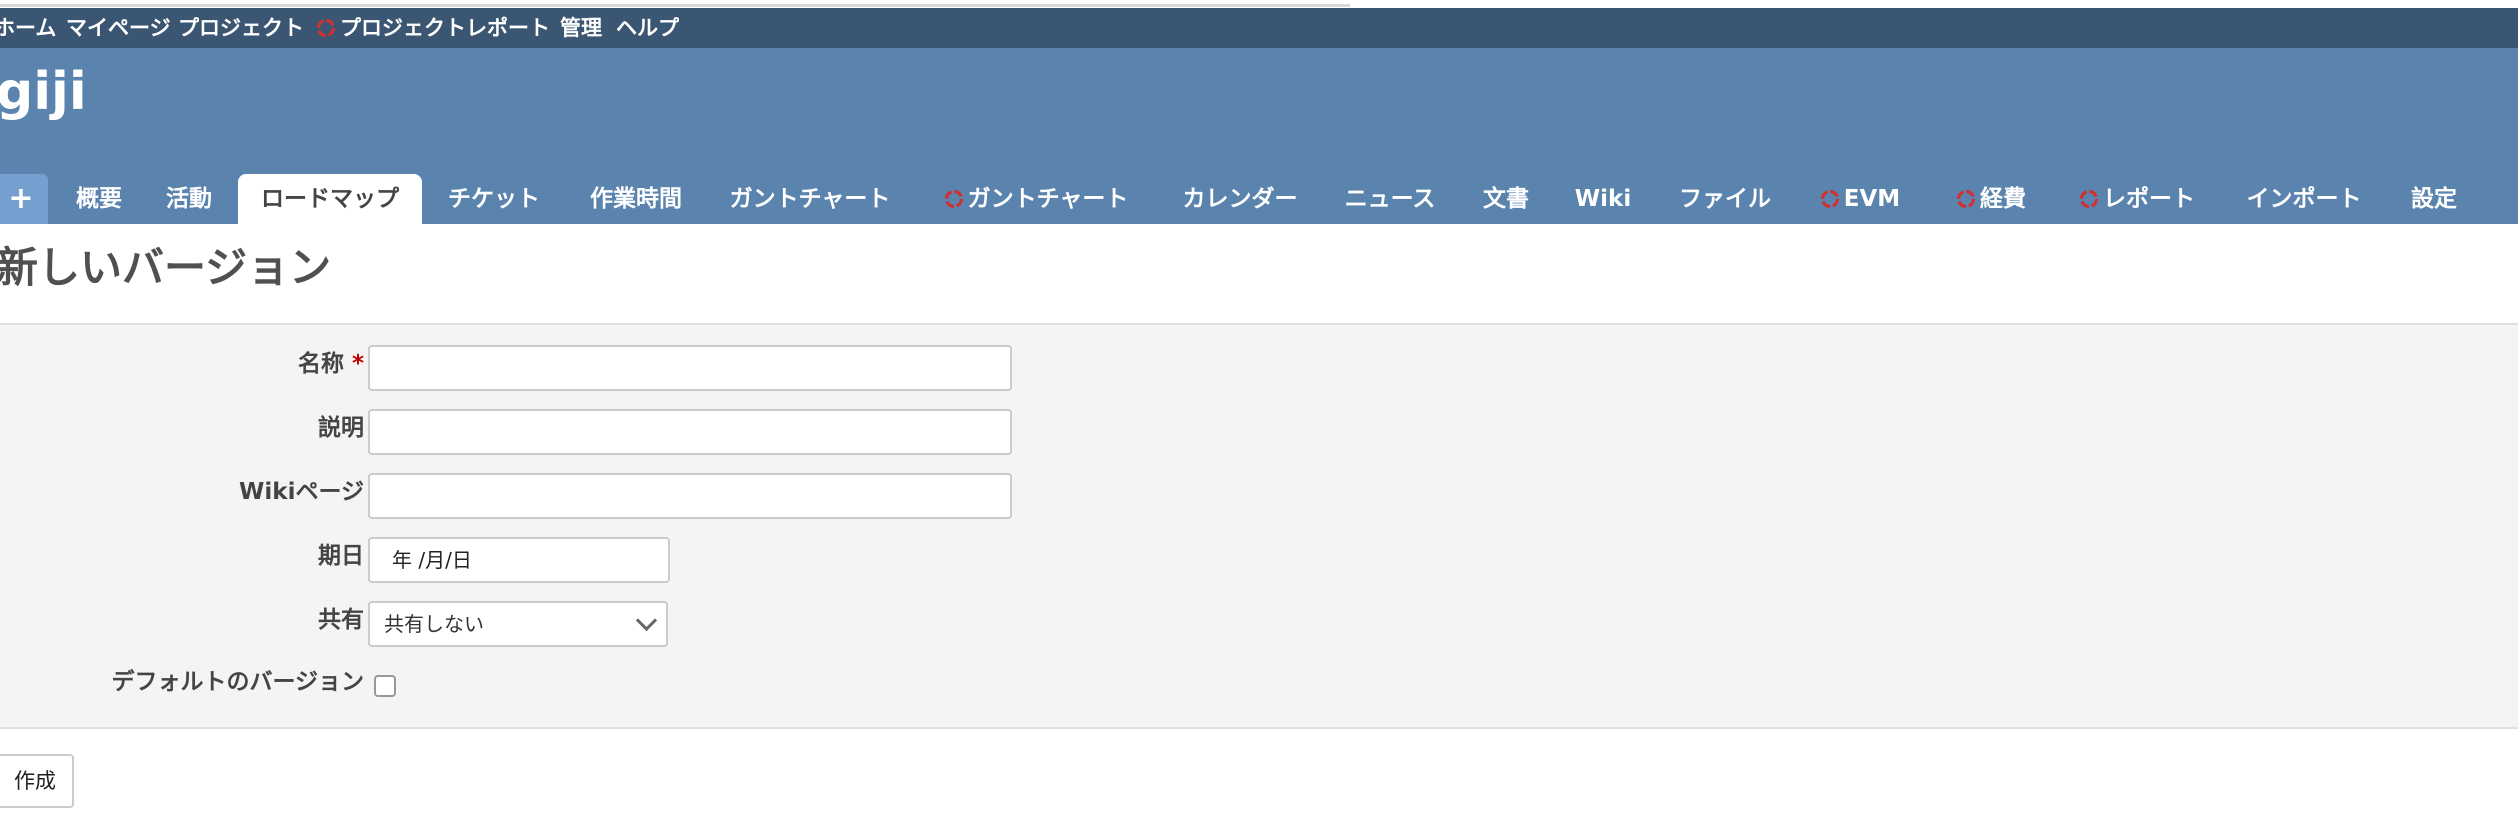 This screenshot has width=2518, height=836. Describe the element at coordinates (1240, 199) in the screenshot. I see `tab-calendar: カレンダー` at that location.